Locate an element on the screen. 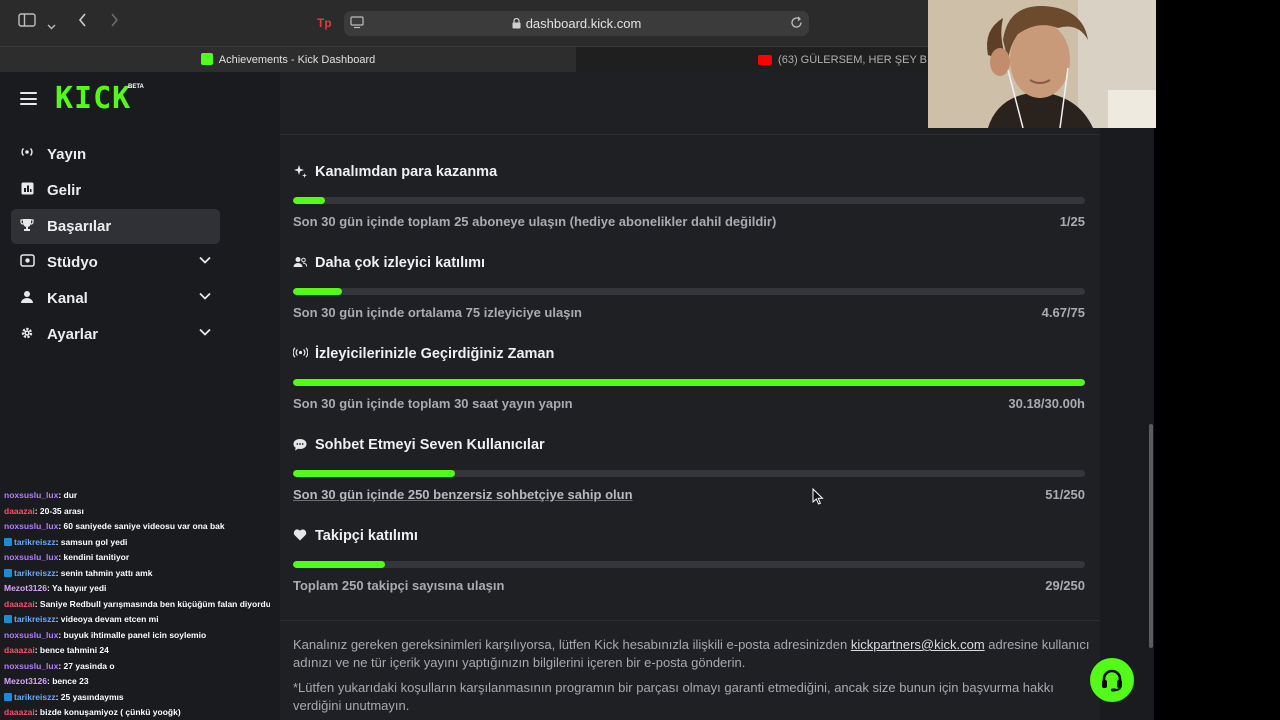 This screenshot has width=1280, height=720. kick-logo: KICK is located at coordinates (93, 99).